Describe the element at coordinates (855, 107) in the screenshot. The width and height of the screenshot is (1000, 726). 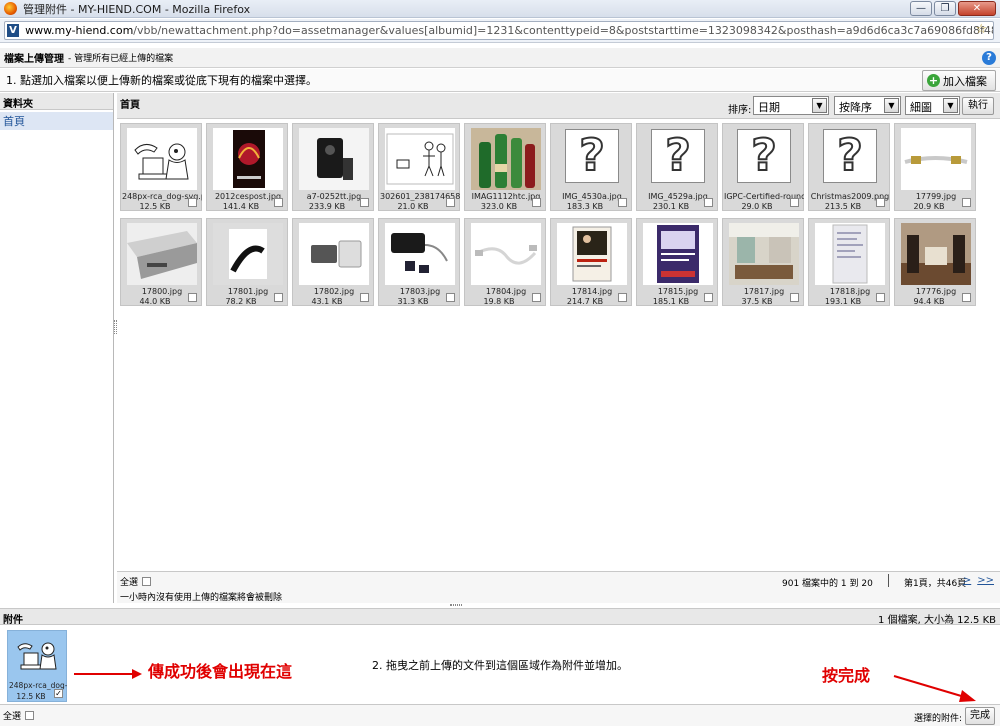
I see `sort-order-value: 按降序` at that location.